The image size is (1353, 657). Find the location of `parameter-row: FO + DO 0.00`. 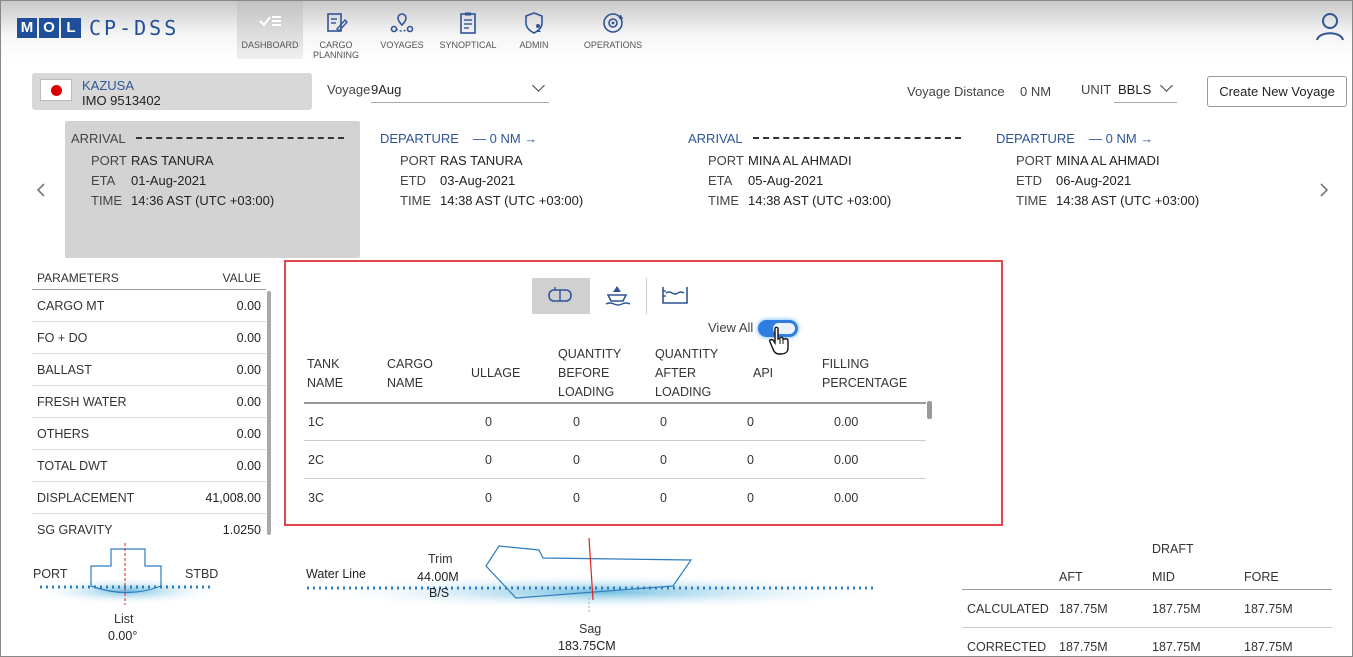

parameter-row: FO + DO 0.00 is located at coordinates (149, 338).